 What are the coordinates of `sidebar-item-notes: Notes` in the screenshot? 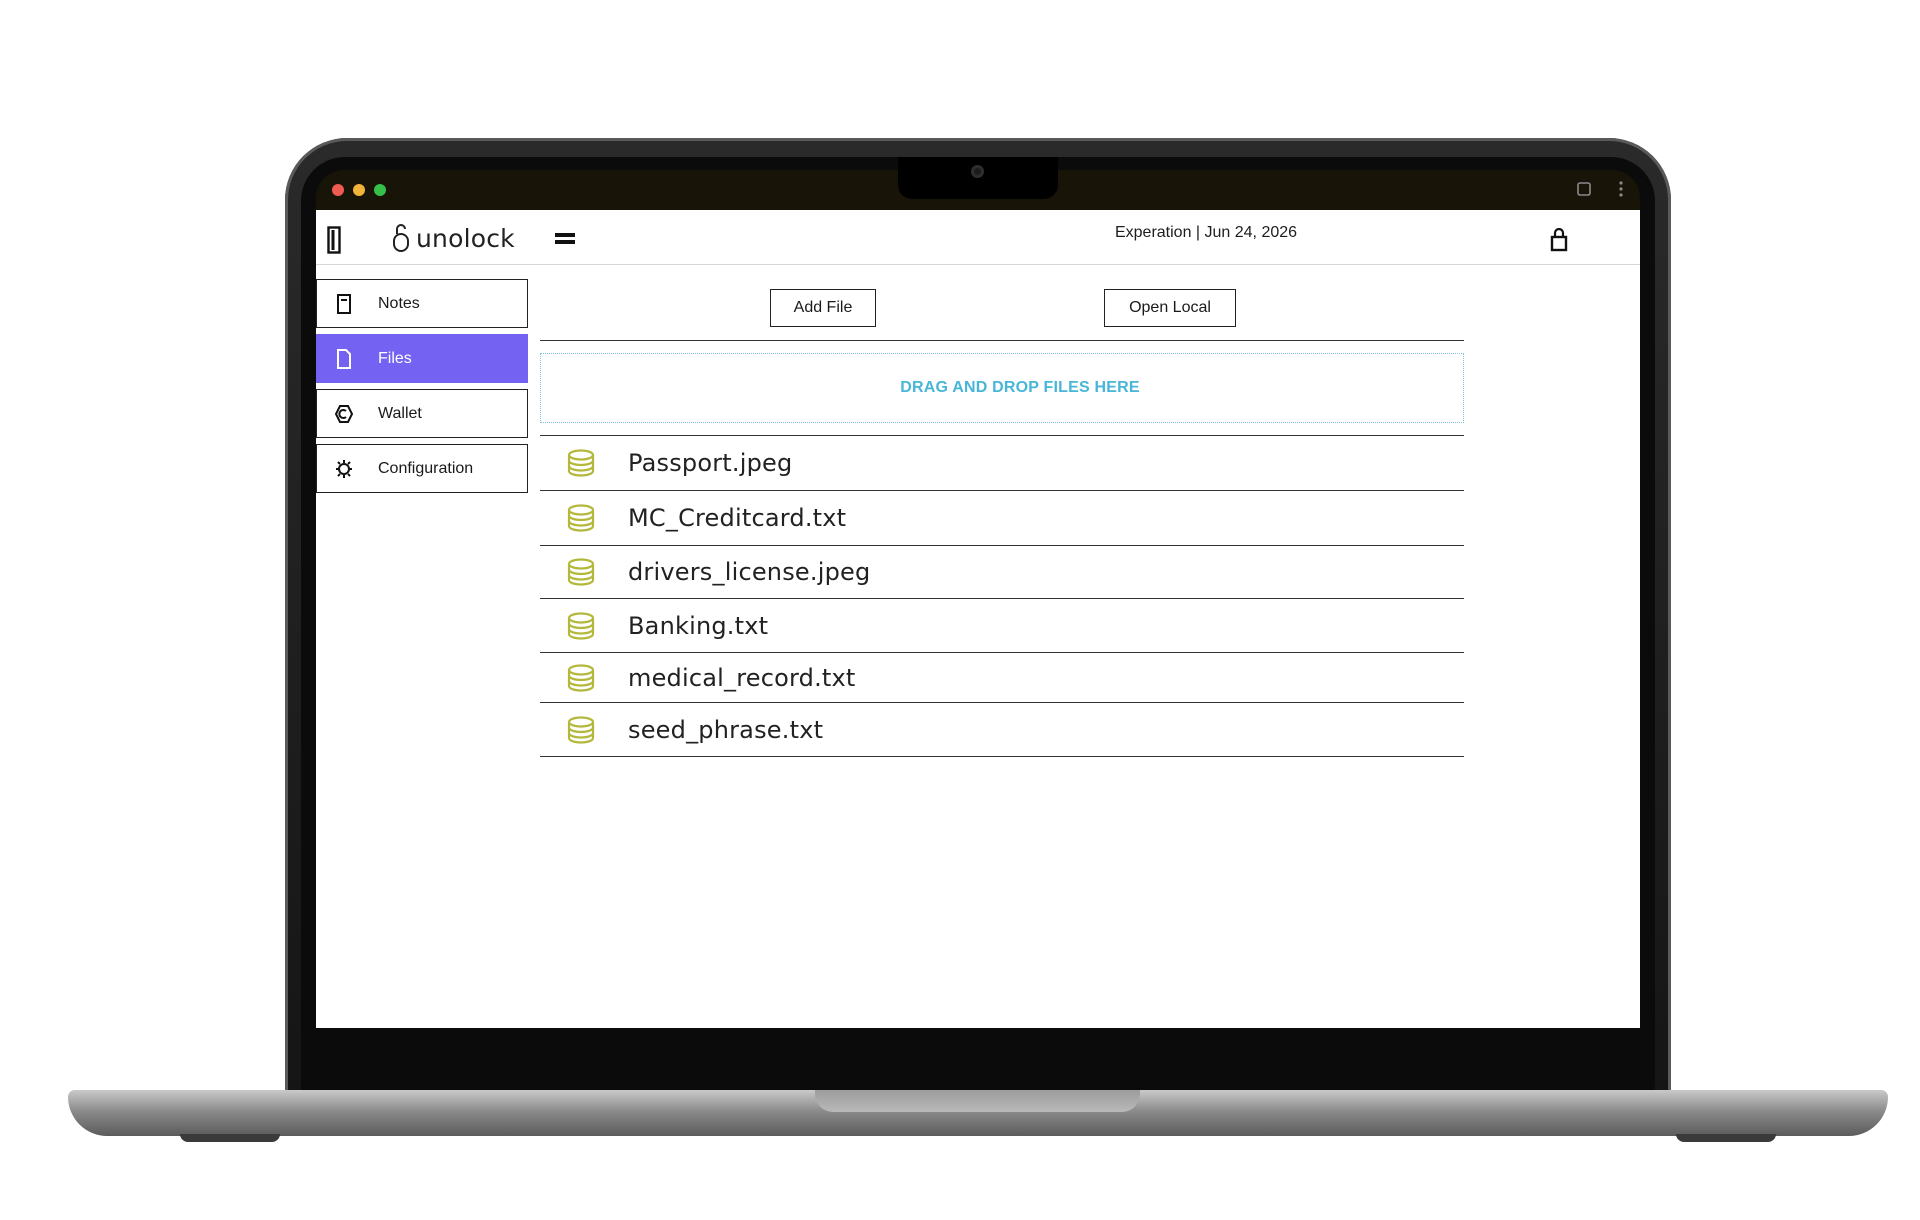 It's located at (422, 303).